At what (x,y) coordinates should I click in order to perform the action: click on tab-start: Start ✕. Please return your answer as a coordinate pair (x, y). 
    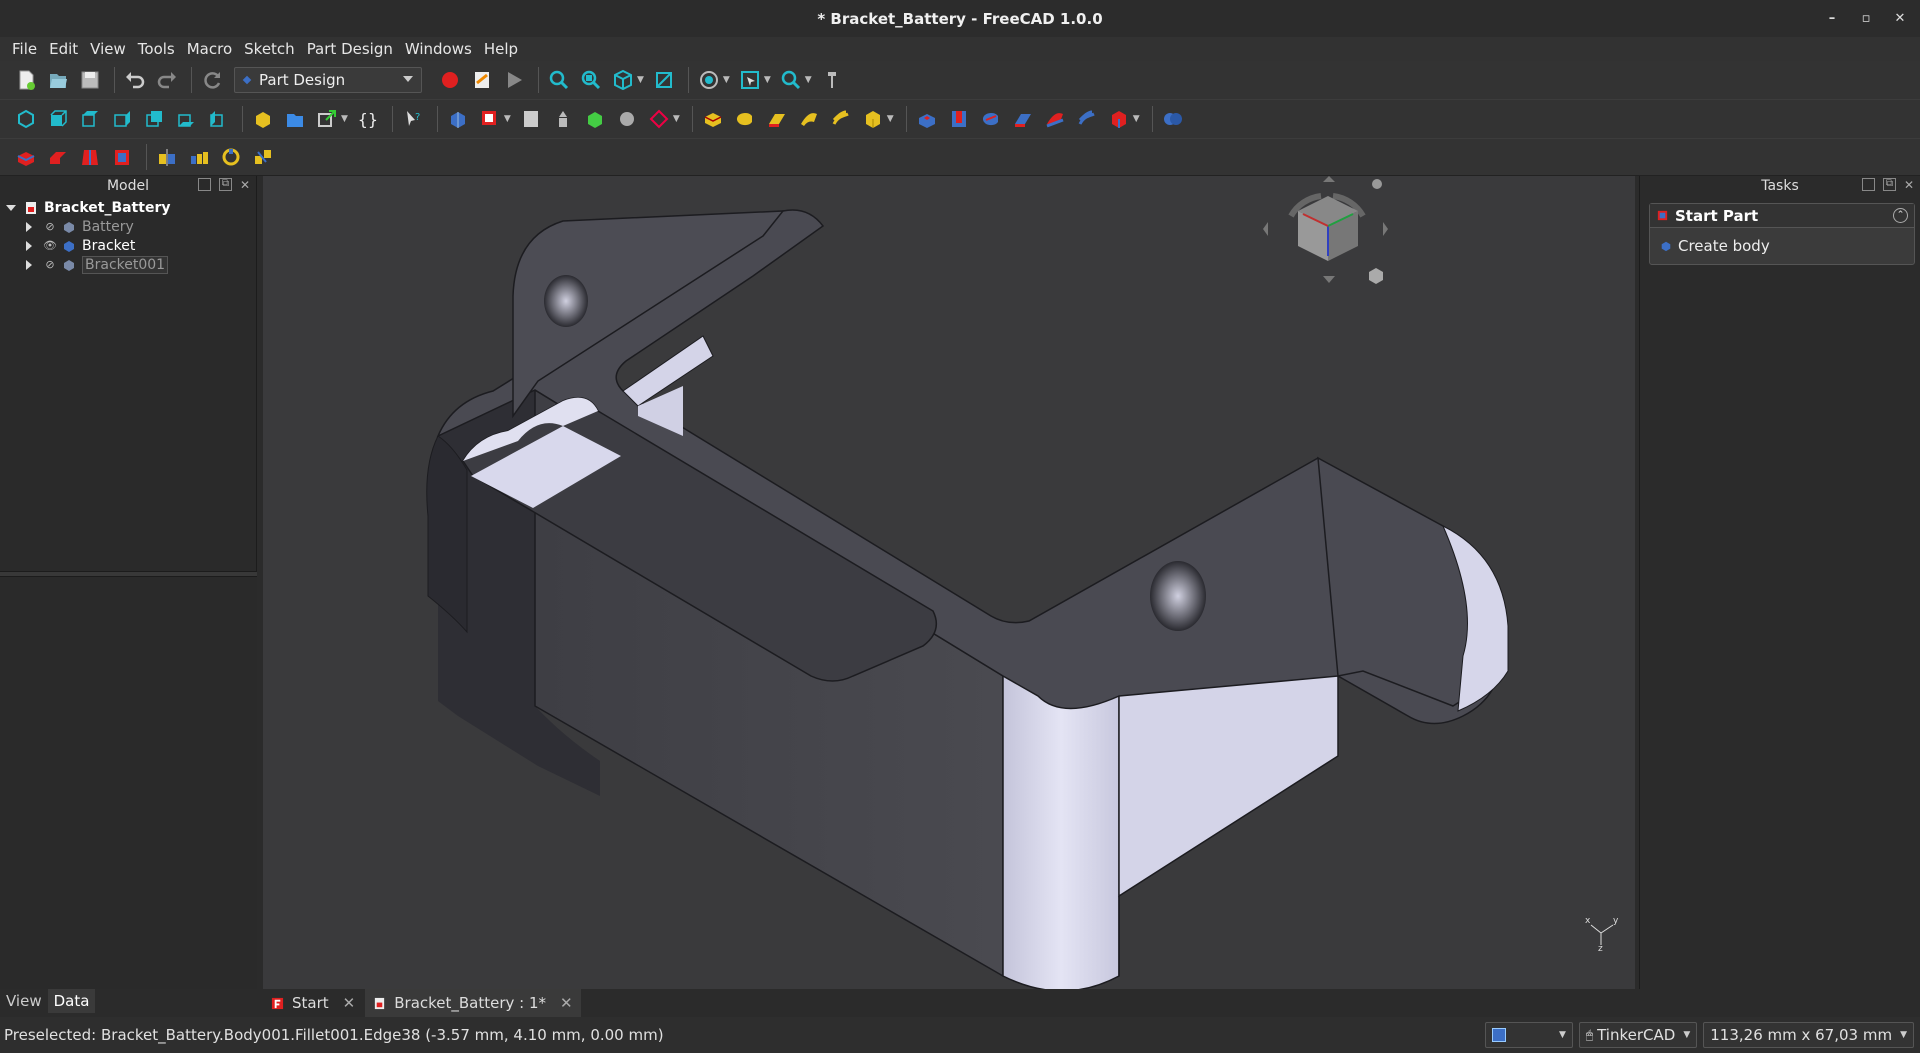
    Looking at the image, I should click on (313, 1003).